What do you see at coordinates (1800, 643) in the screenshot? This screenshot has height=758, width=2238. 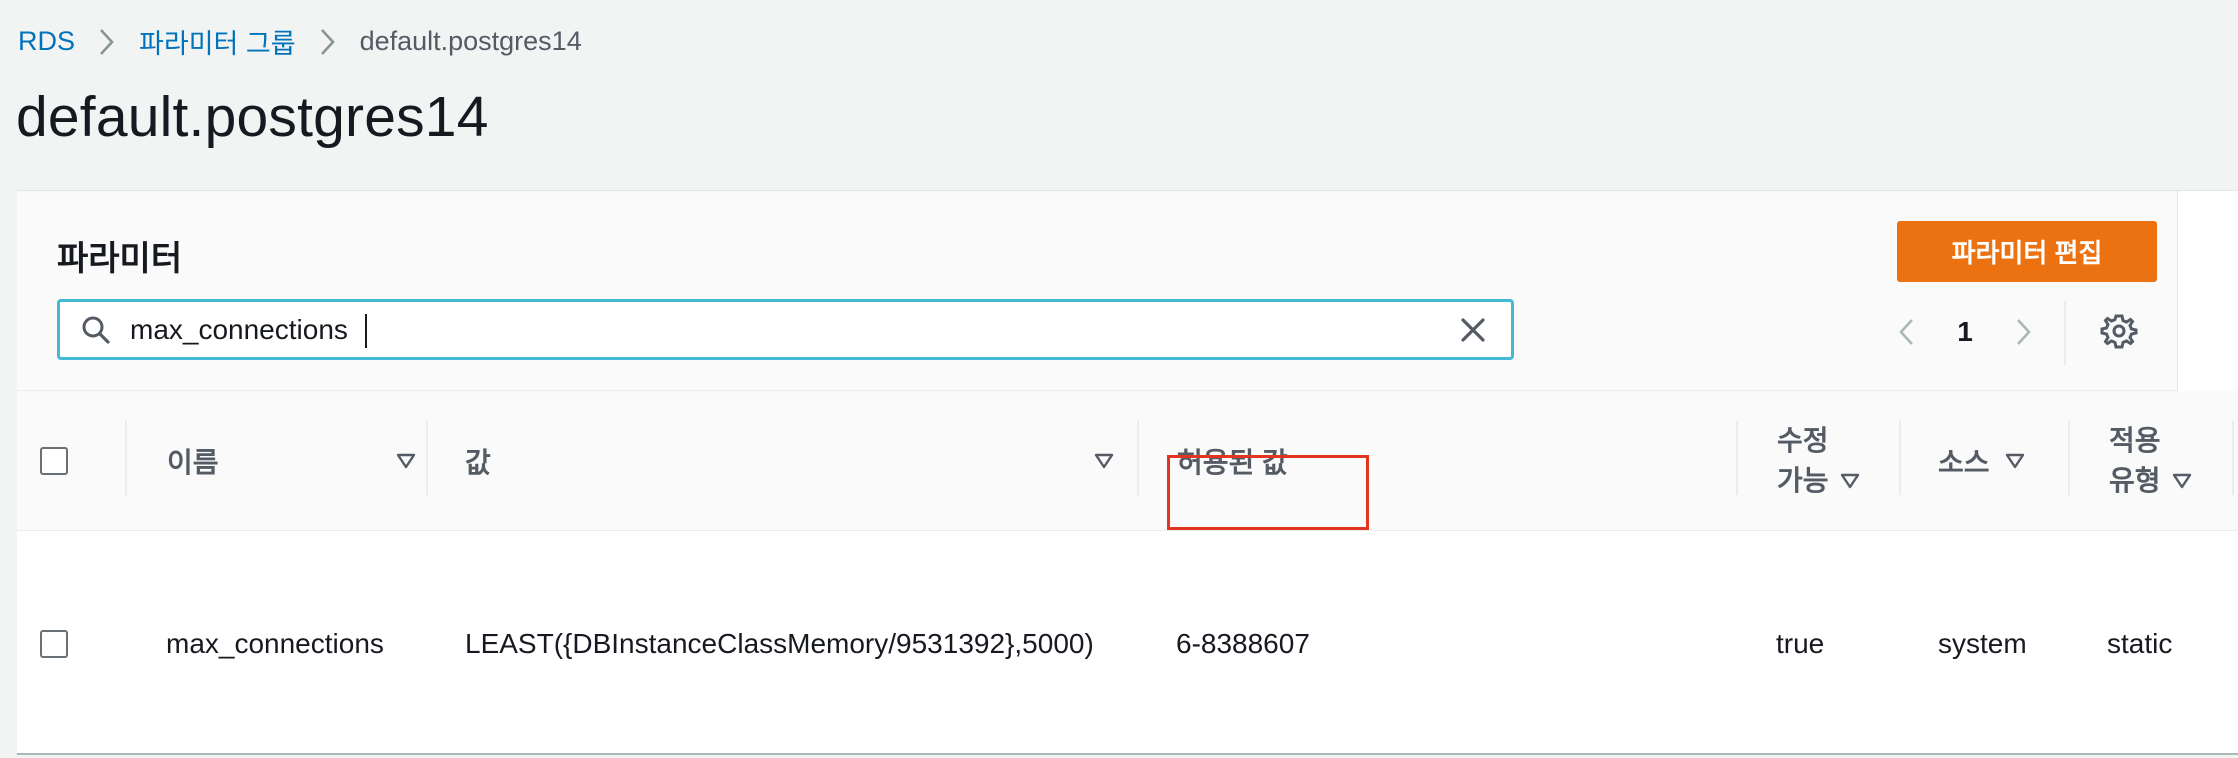 I see `cell-modifiable: true` at bounding box center [1800, 643].